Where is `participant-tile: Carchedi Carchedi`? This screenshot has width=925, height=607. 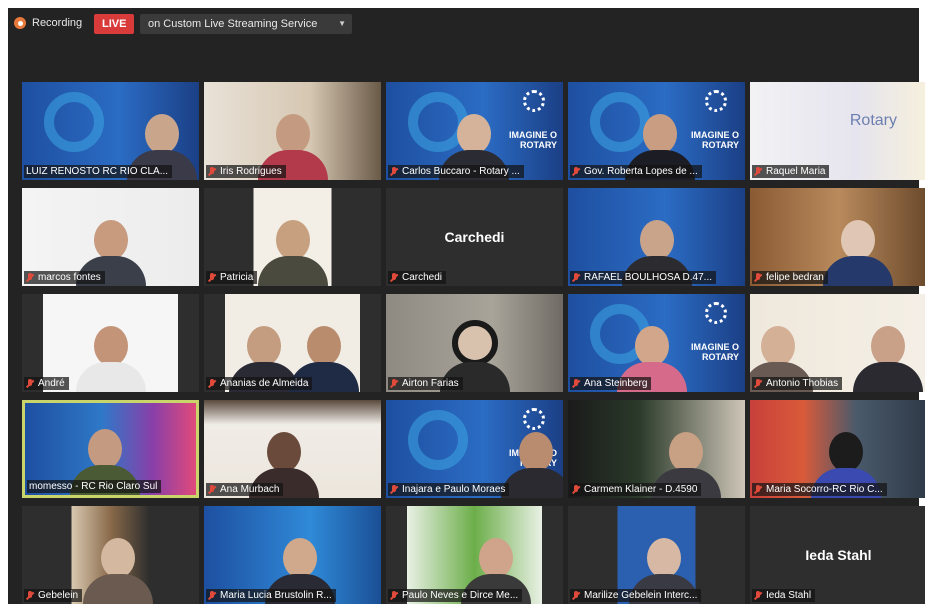 participant-tile: Carchedi Carchedi is located at coordinates (474, 237).